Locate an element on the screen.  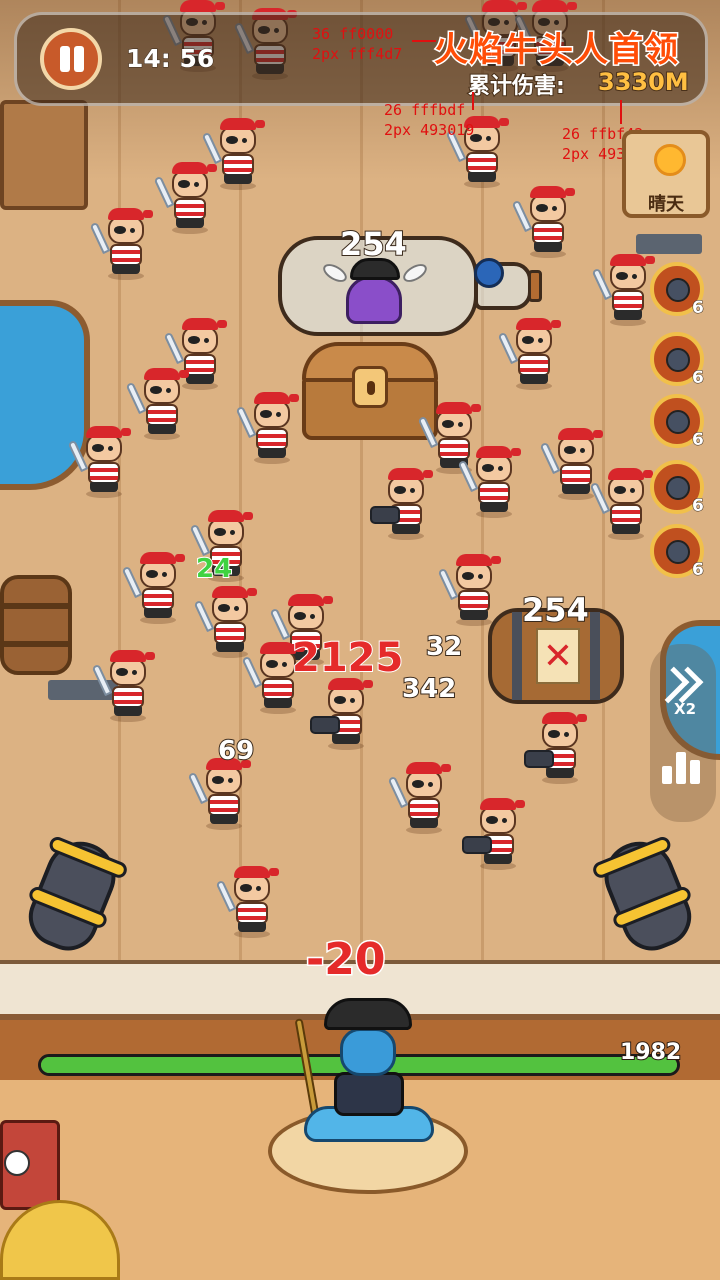
weather-label: 晴天 is located at coordinates (666, 204).